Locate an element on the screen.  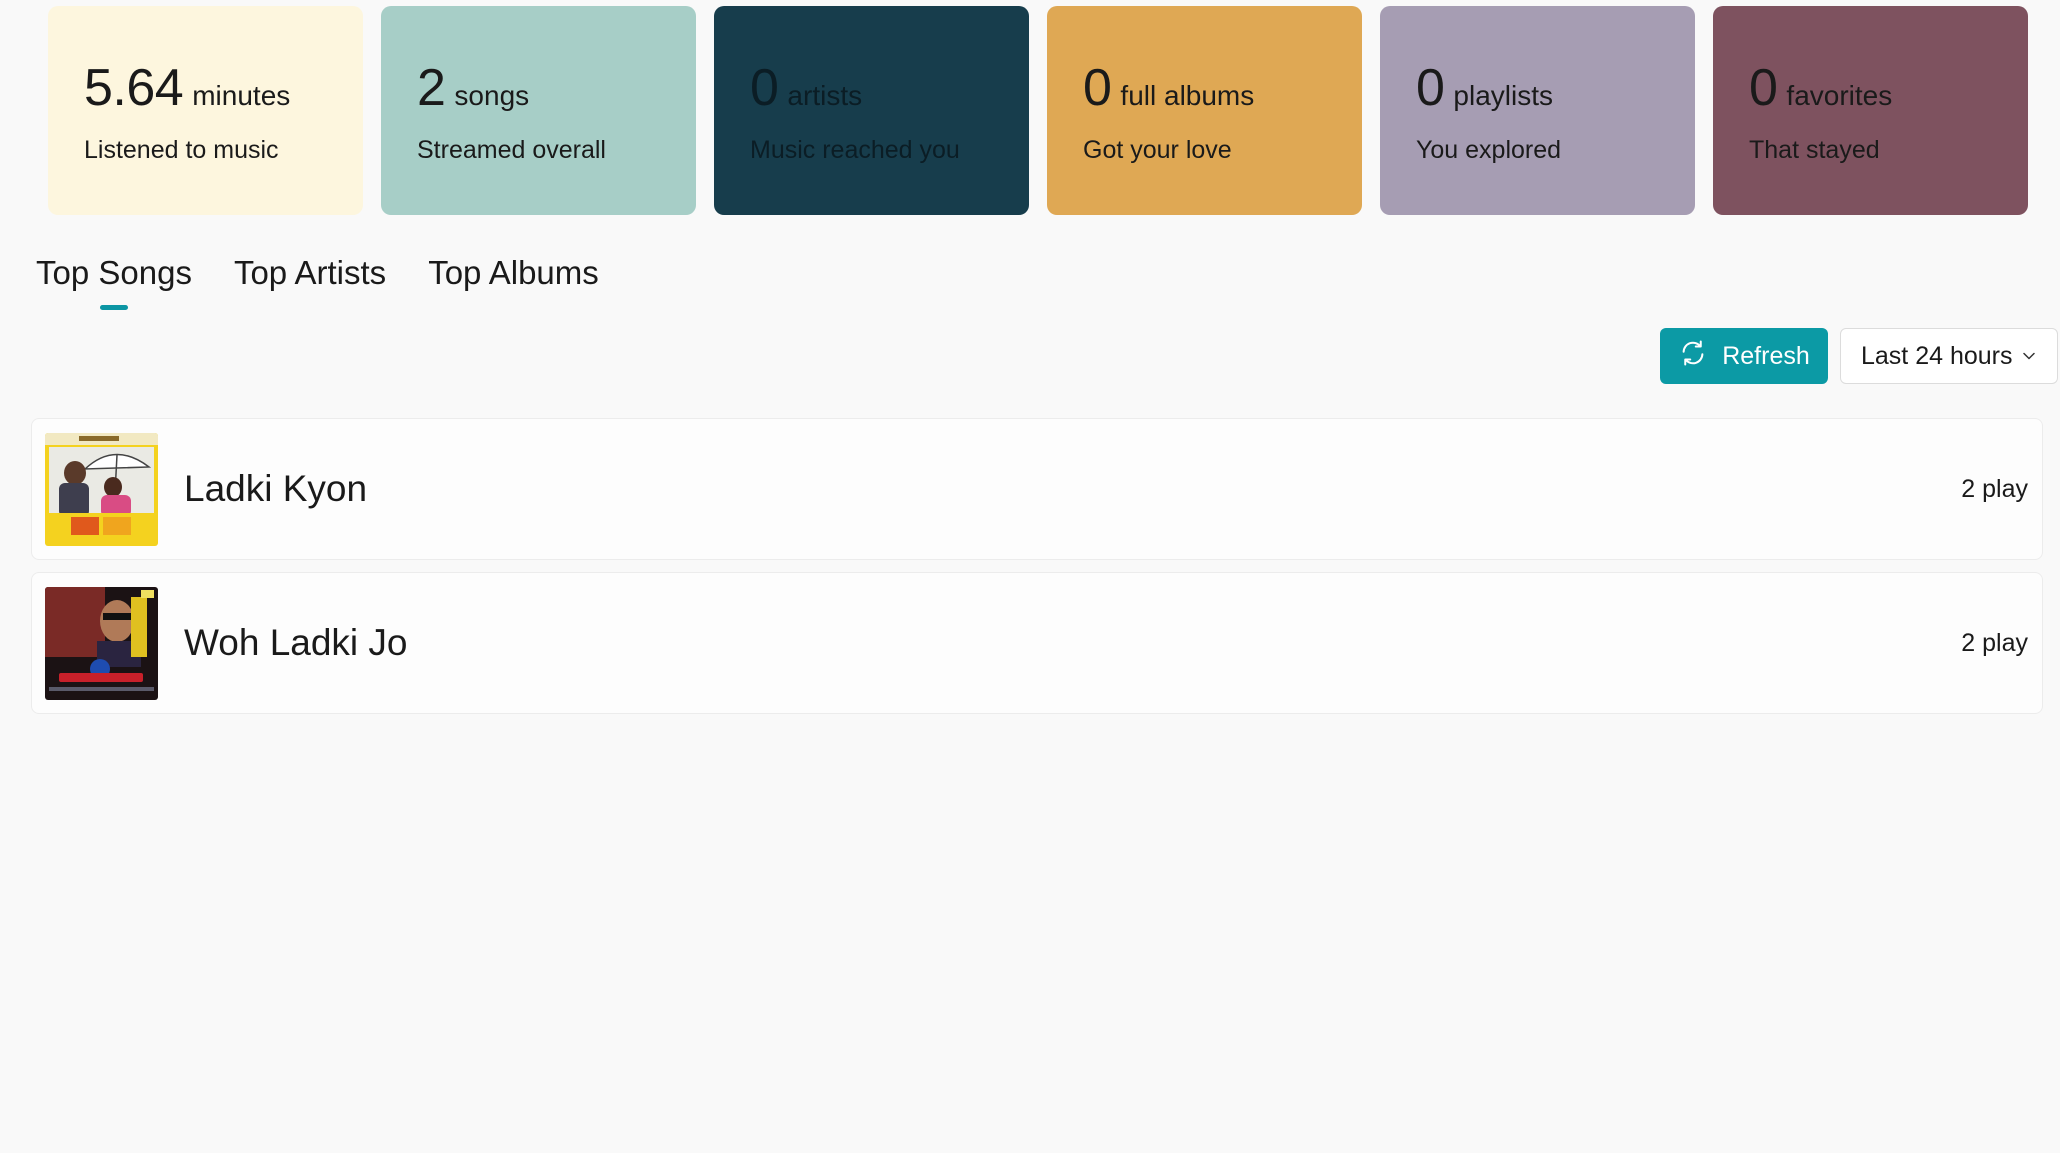
stat-card-minutes: 5.64 minutes Listened to music is located at coordinates (205, 110).